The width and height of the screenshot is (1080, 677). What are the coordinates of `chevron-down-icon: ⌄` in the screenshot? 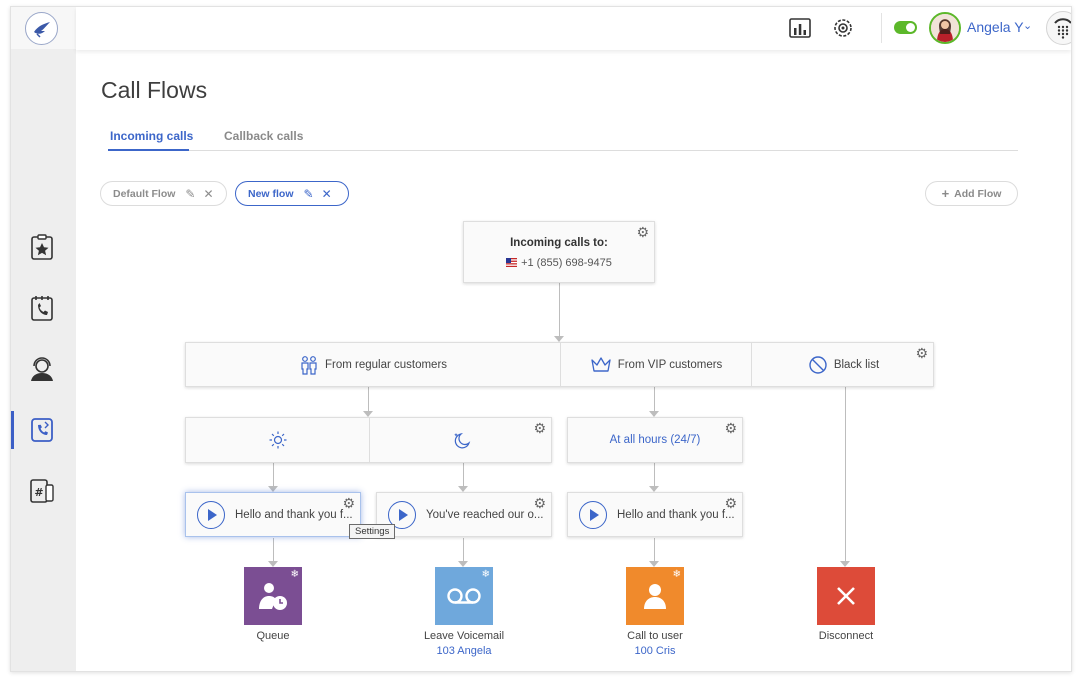 It's located at (1027, 25).